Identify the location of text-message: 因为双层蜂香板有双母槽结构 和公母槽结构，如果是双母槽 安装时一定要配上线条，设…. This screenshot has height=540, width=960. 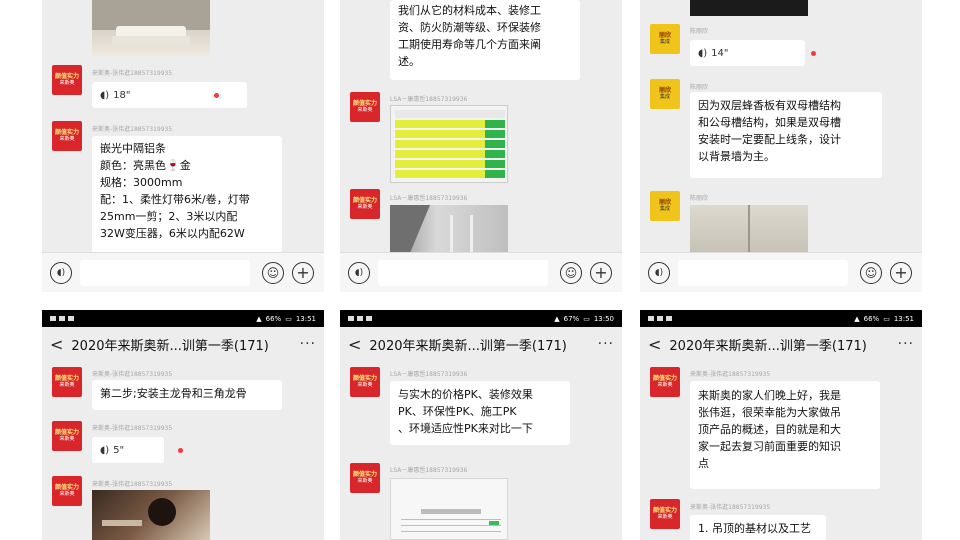
(786, 135).